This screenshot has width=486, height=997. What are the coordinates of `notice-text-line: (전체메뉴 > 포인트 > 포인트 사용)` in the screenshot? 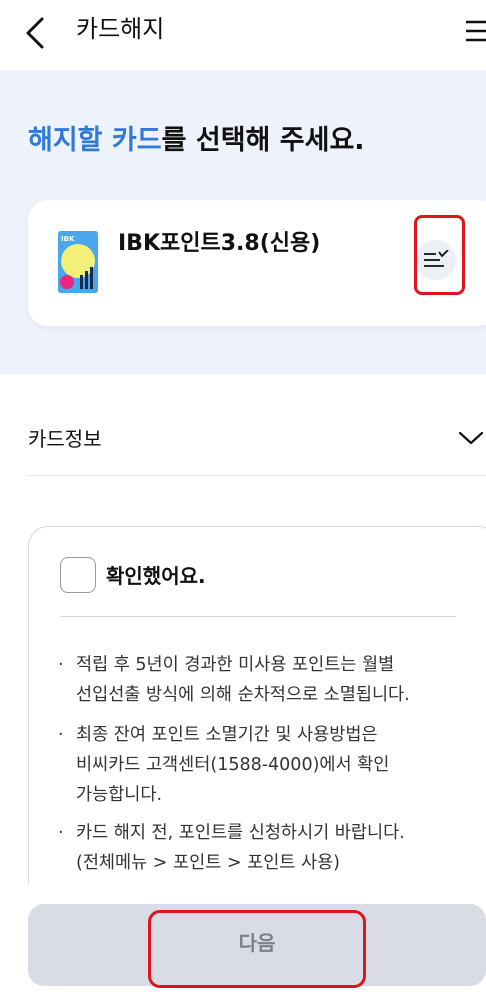 It's located at (208, 863).